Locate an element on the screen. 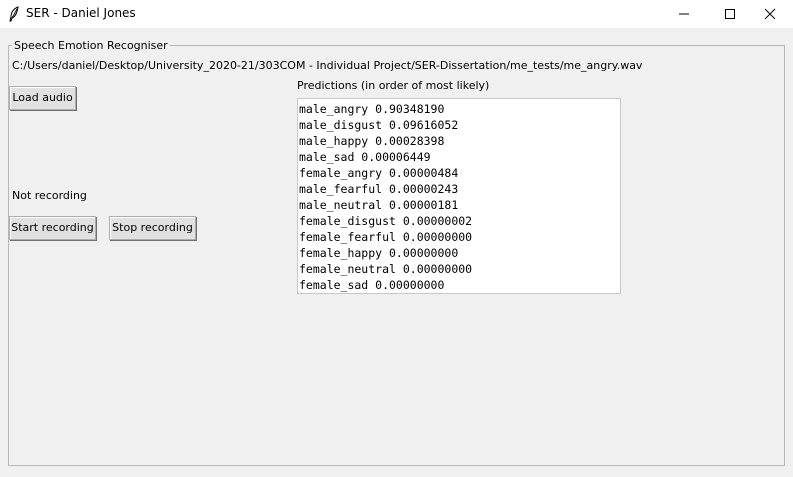 The height and width of the screenshot is (477, 793). start-recording-button: Start recording is located at coordinates (52, 228).